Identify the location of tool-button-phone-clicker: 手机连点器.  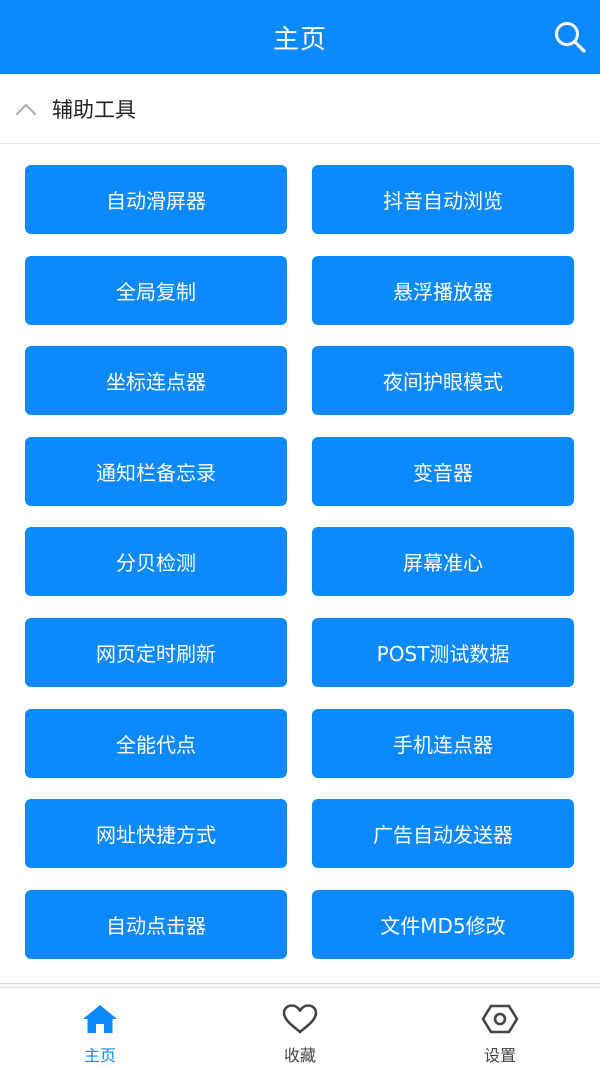
(443, 743).